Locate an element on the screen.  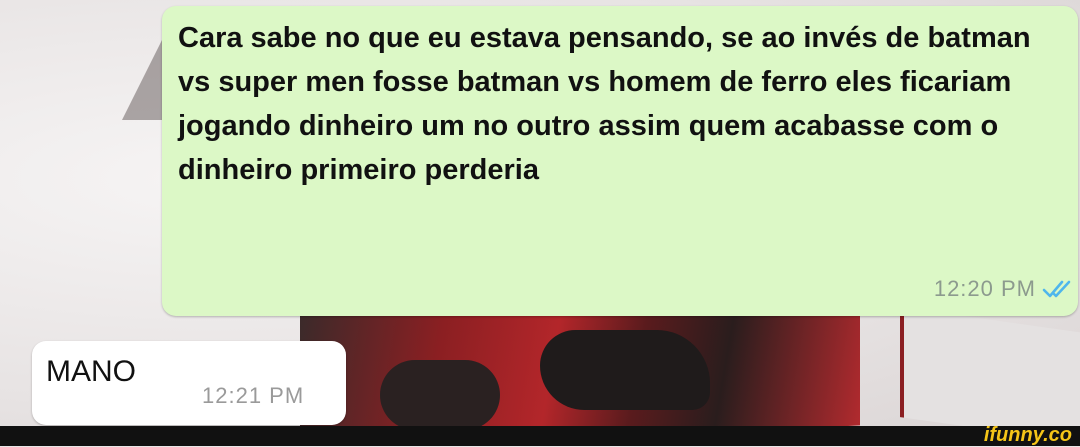
watermark-bar: ifunny.co is located at coordinates (540, 435).